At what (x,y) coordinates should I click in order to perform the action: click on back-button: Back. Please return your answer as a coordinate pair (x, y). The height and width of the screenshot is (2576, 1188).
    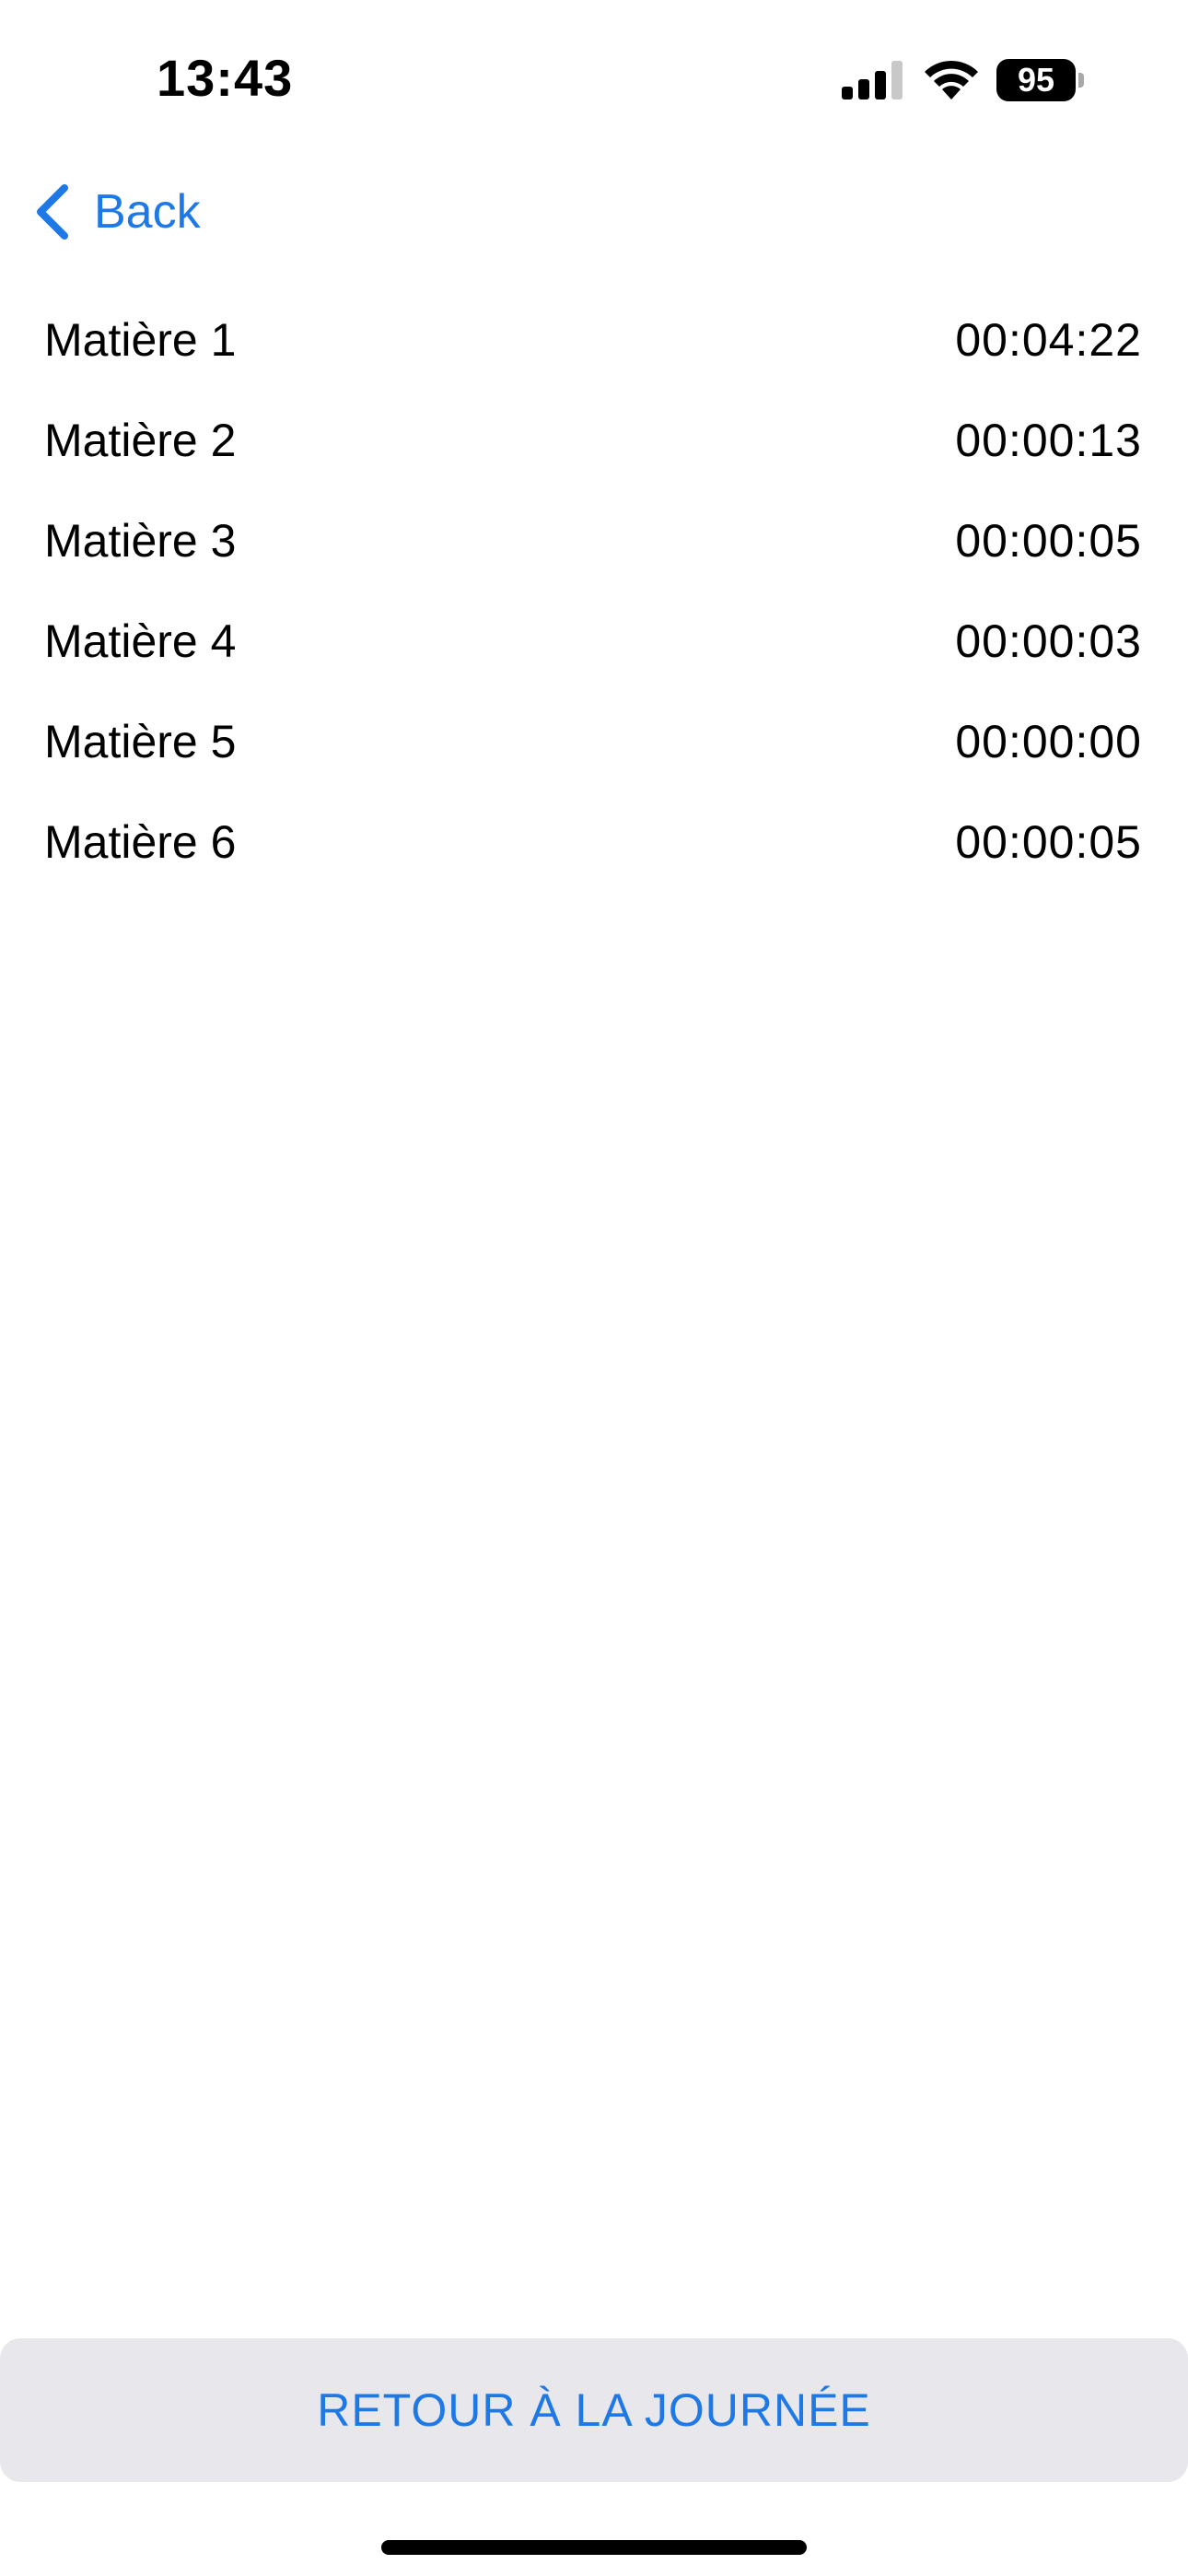
    Looking at the image, I should click on (116, 212).